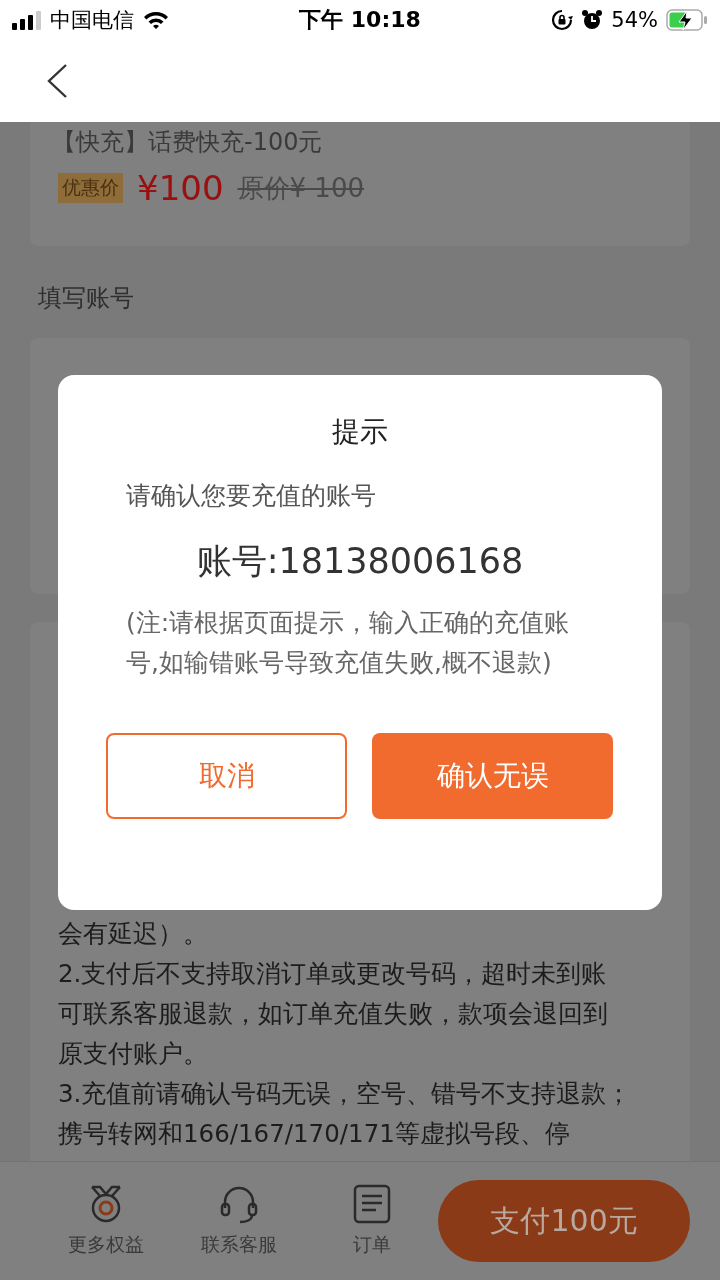  I want to click on dialog-message: 请确认您要充值的账号, so click(251, 496).